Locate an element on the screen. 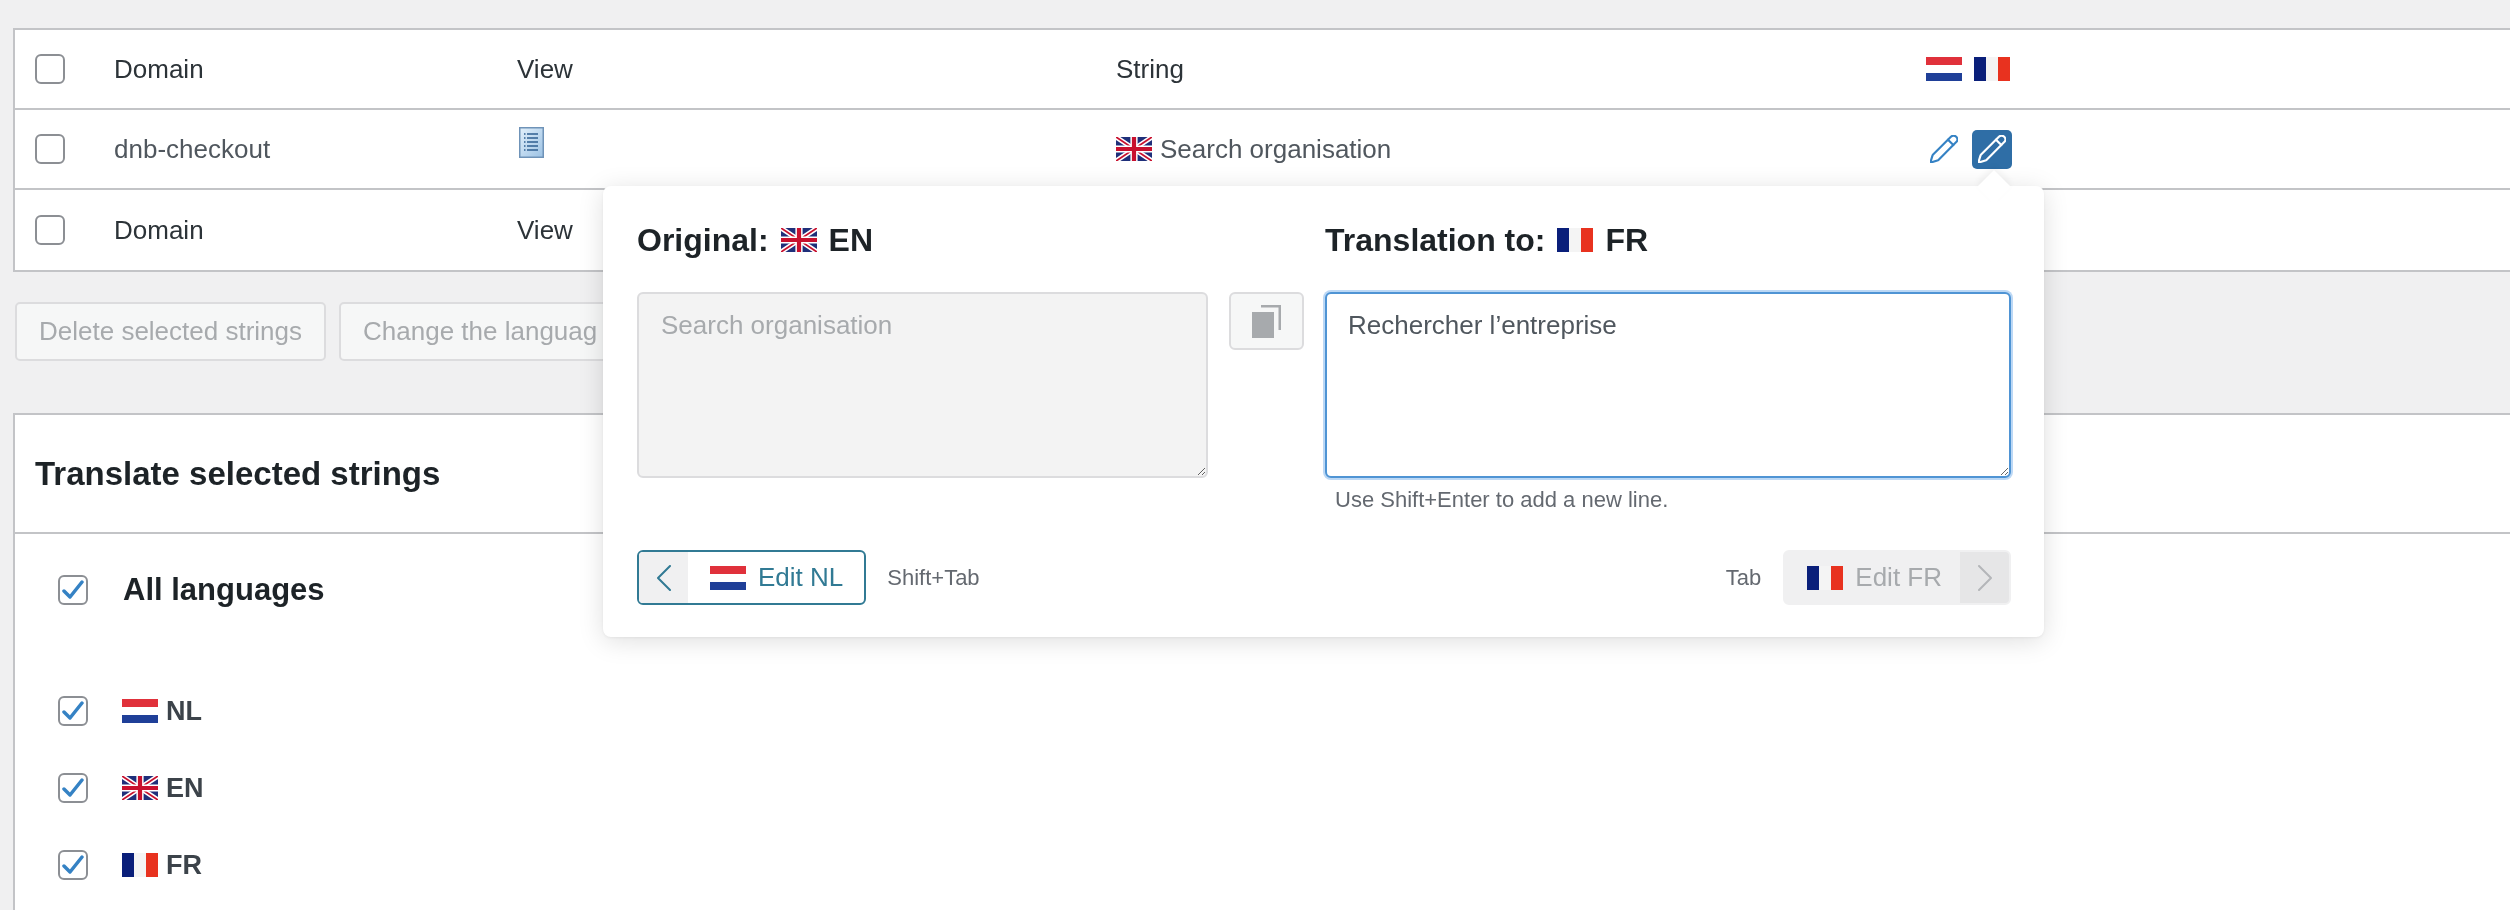  copy-icon is located at coordinates (1266, 321).